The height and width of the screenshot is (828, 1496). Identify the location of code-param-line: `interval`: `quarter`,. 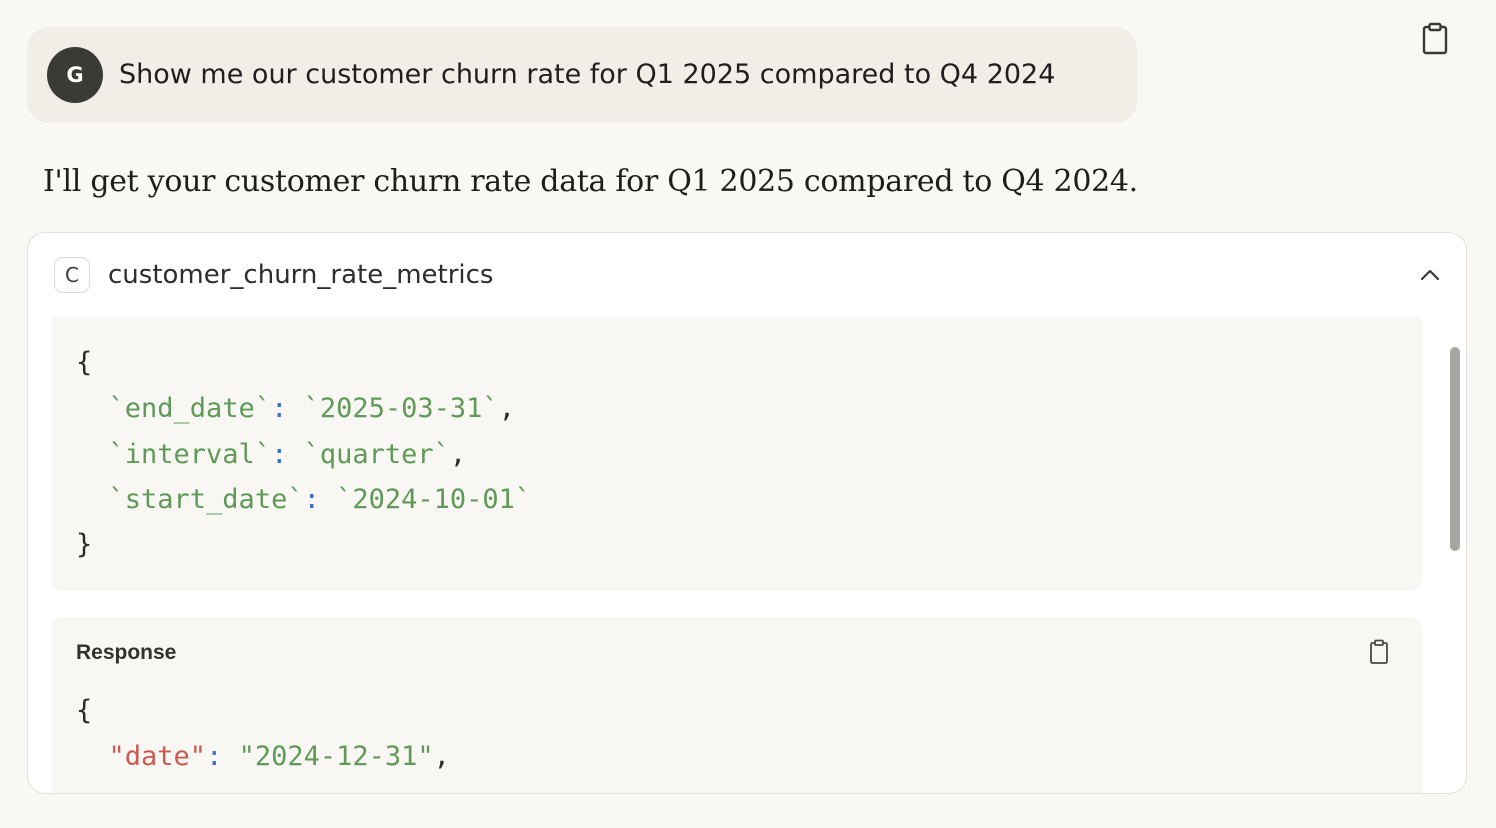
(271, 455).